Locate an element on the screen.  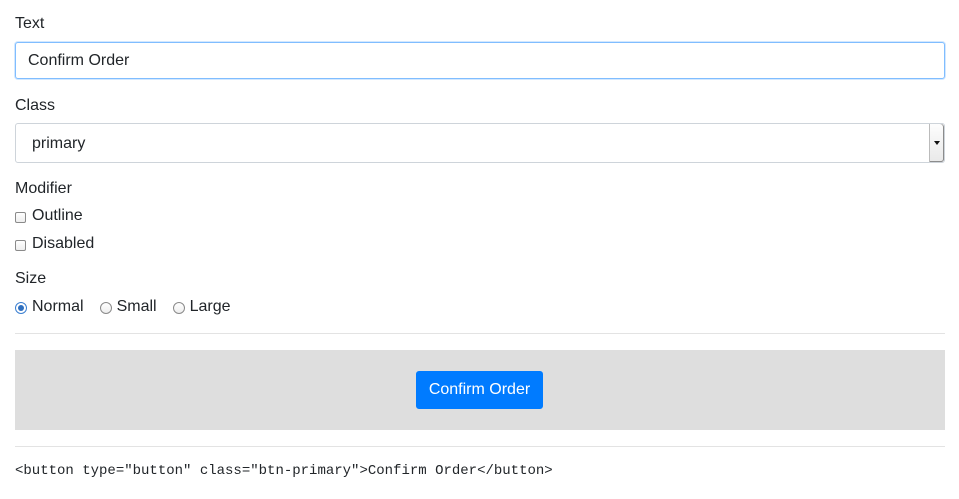
confirm-order-button: Confirm Order is located at coordinates (479, 390).